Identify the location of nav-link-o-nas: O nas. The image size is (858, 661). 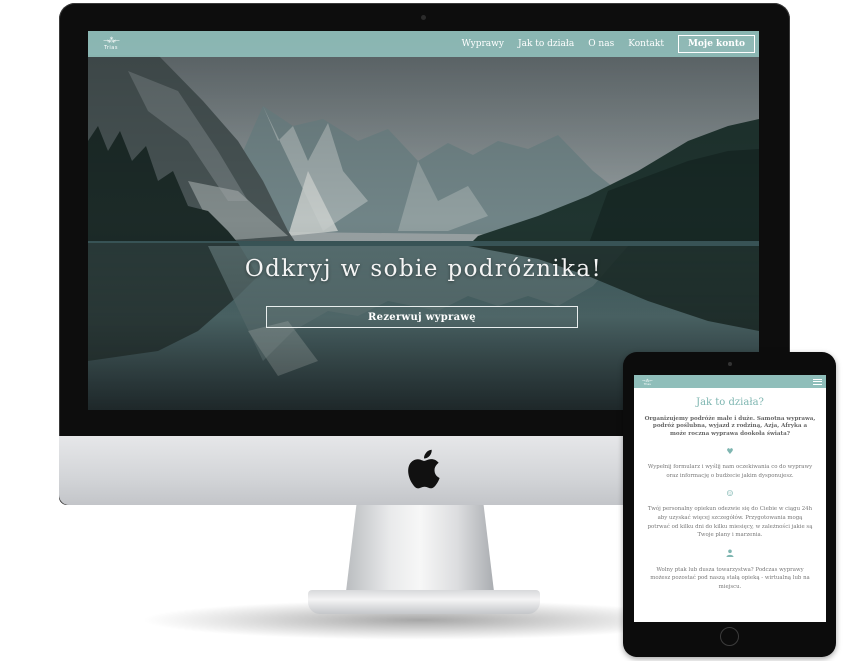
(601, 44).